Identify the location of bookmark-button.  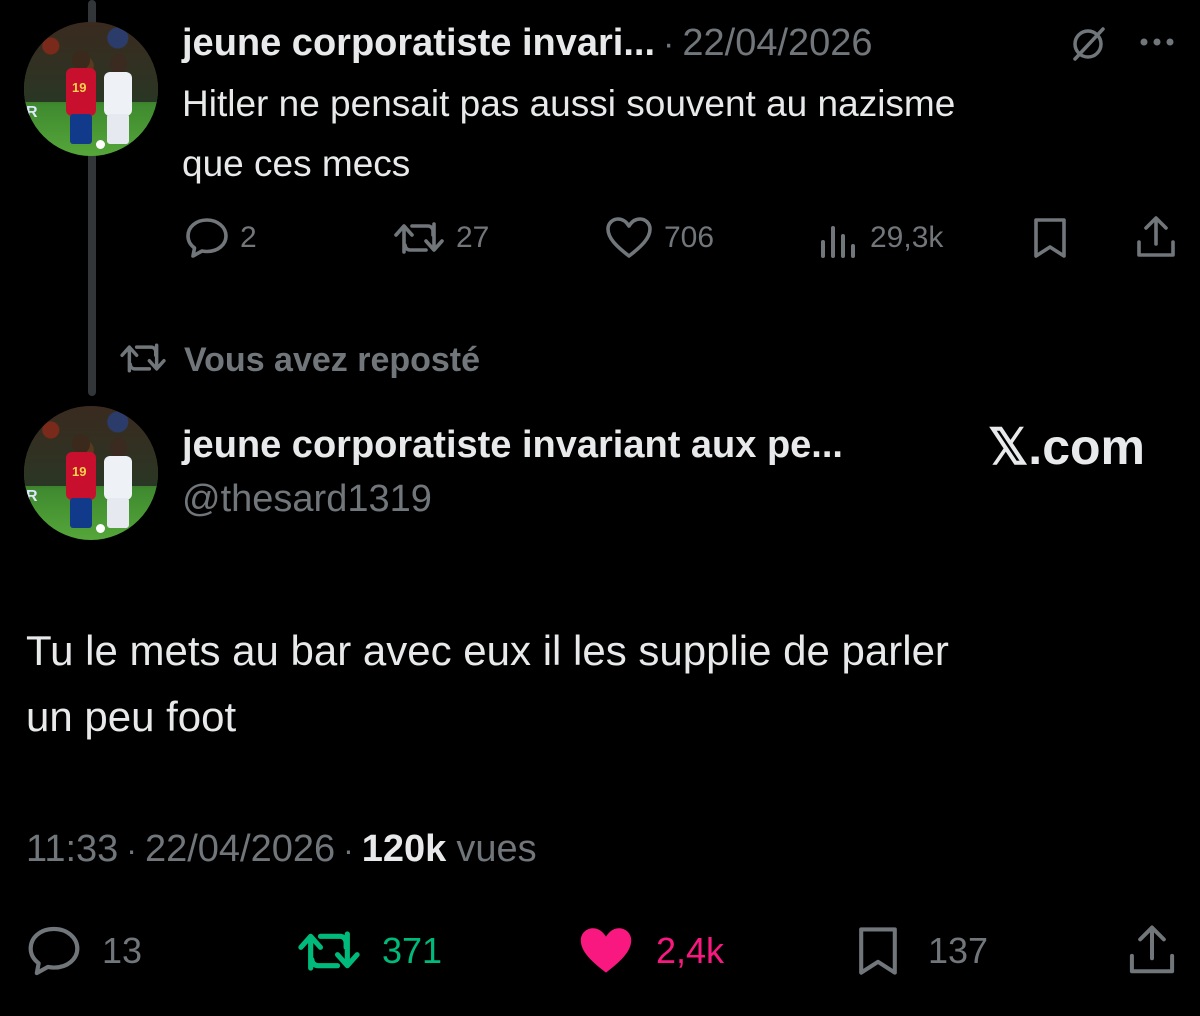
(1050, 238).